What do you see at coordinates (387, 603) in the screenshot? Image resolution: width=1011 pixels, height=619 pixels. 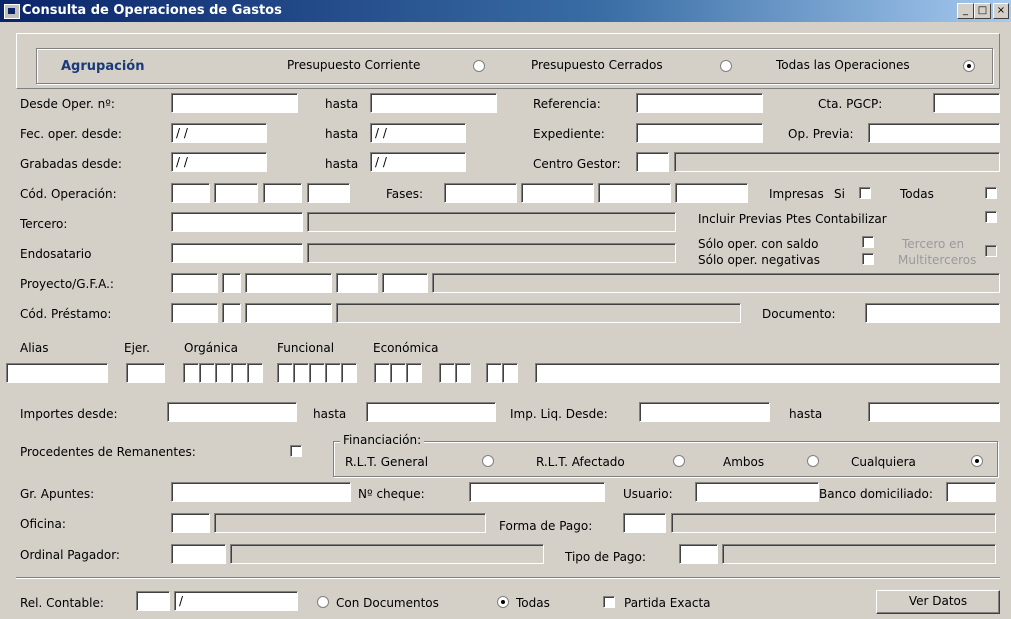 I see `con-documentos-label: Con Documentos` at bounding box center [387, 603].